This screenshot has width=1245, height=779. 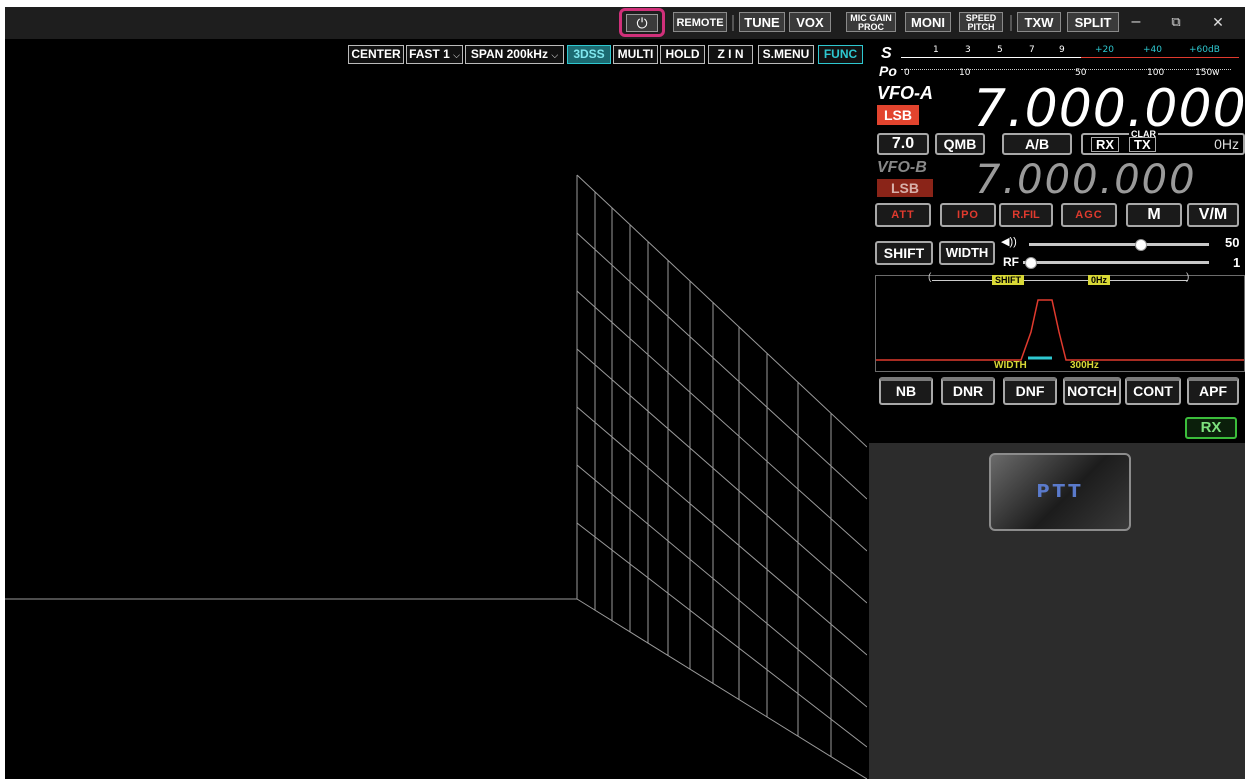 I want to click on speed-pitch-button: SPEED PITCH, so click(x=981, y=22).